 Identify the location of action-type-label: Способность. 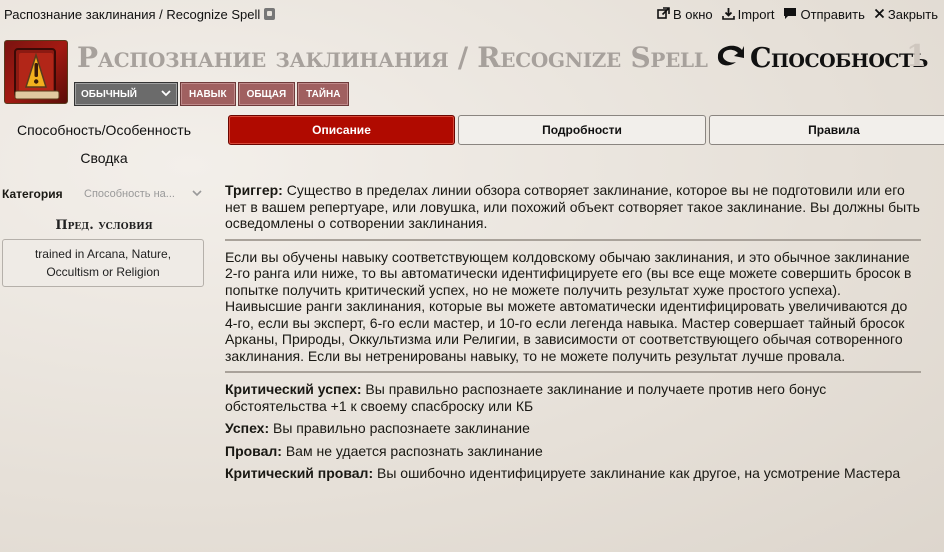
(839, 58).